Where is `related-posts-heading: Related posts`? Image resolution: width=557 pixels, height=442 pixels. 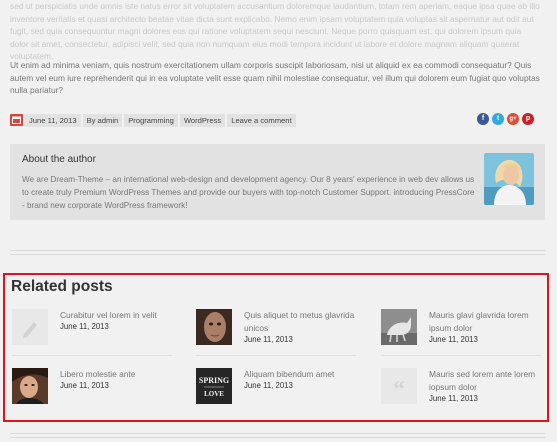
related-posts-heading: Related posts is located at coordinates (62, 286).